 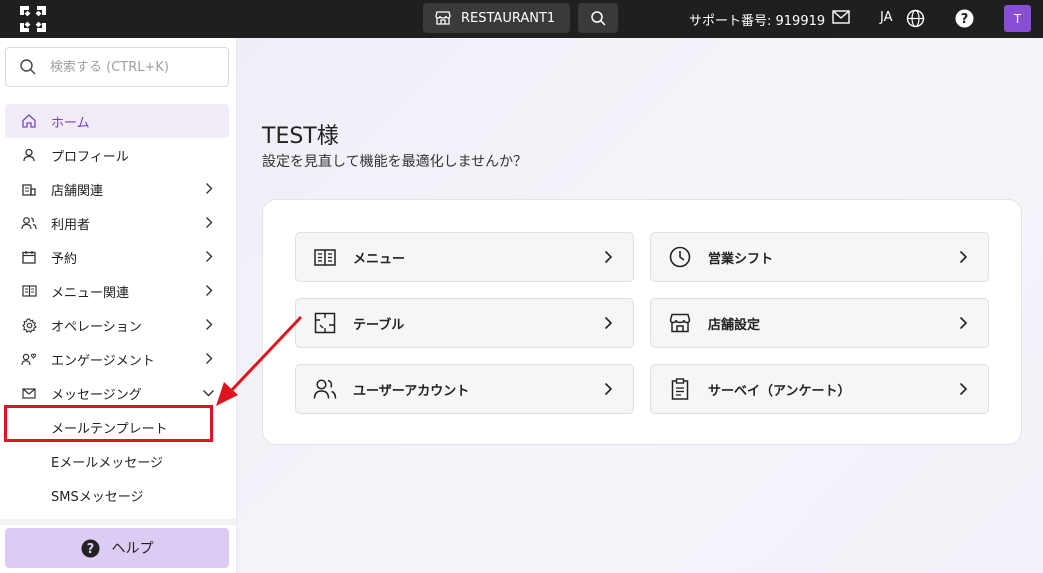 What do you see at coordinates (33, 19) in the screenshot?
I see `app-logo-icon` at bounding box center [33, 19].